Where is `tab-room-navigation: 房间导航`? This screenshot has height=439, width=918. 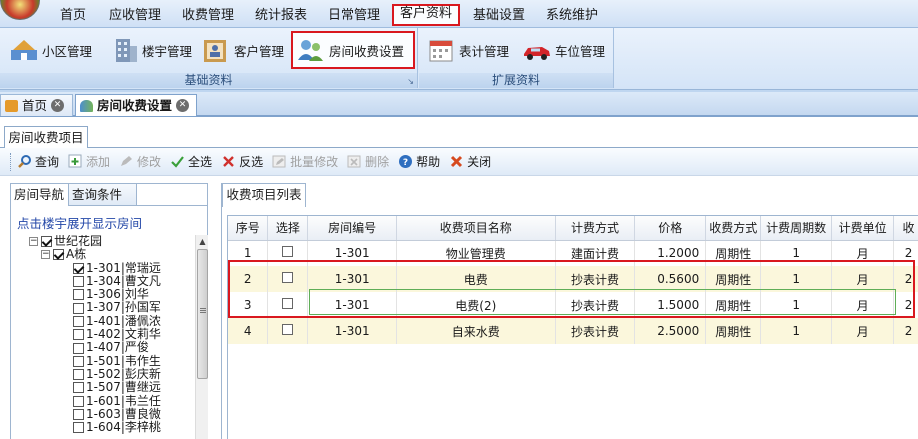
tab-room-navigation: 房间导航 is located at coordinates (40, 195).